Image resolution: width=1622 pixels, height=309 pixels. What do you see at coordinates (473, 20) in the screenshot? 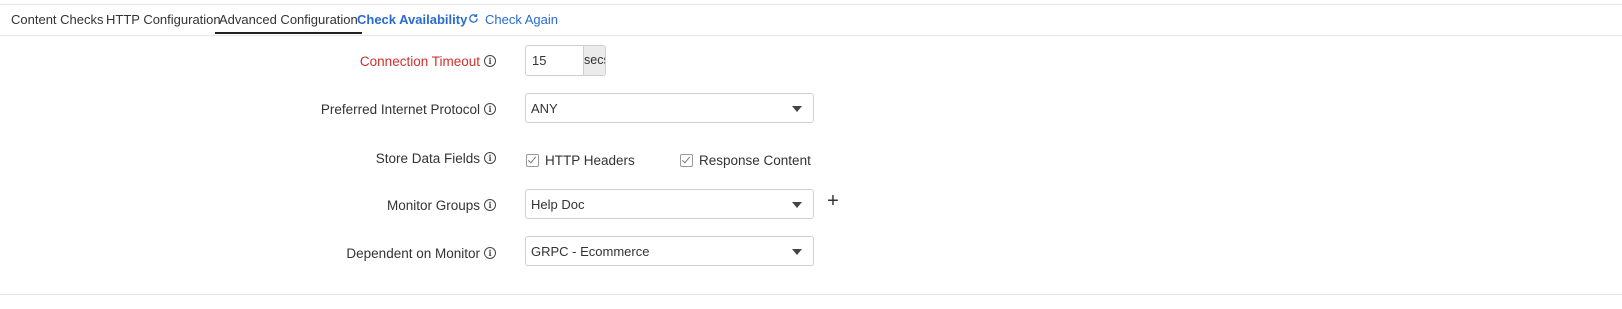
I see `refresh-icon` at bounding box center [473, 20].